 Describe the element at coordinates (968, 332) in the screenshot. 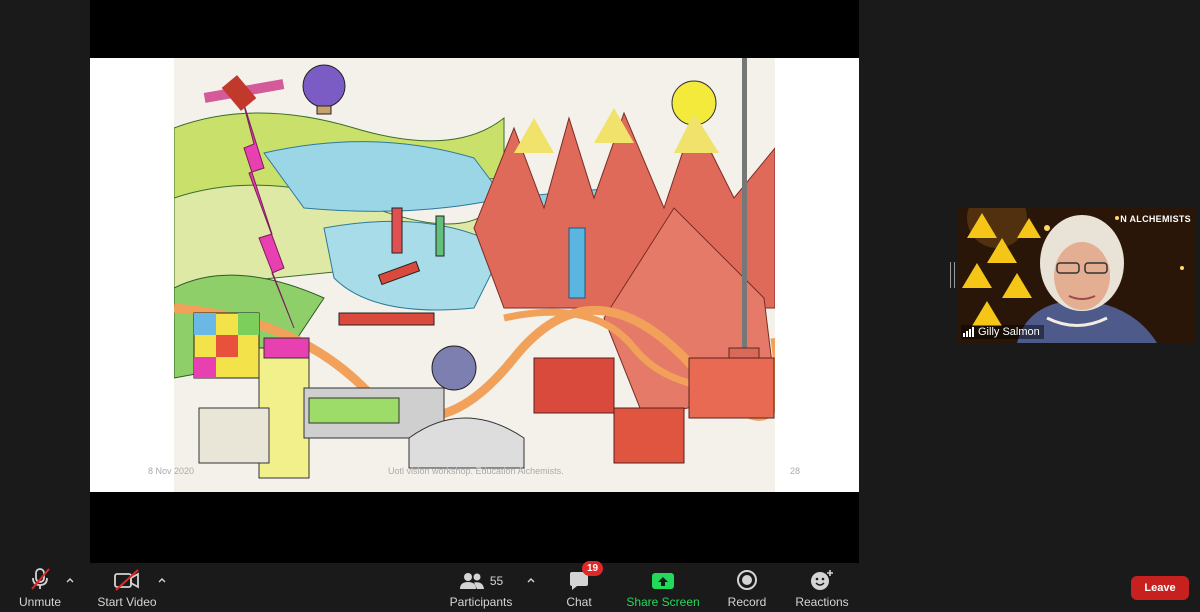

I see `signal-strength-icon` at that location.